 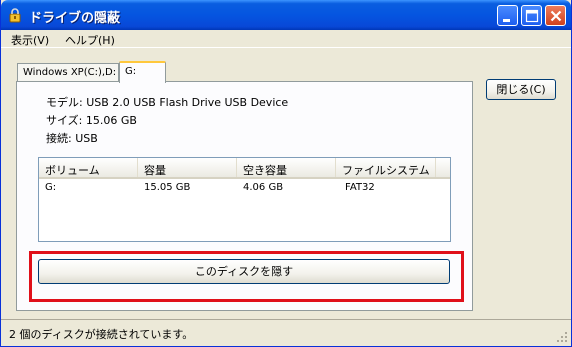 I want to click on app-lock-icon, so click(x=15, y=15).